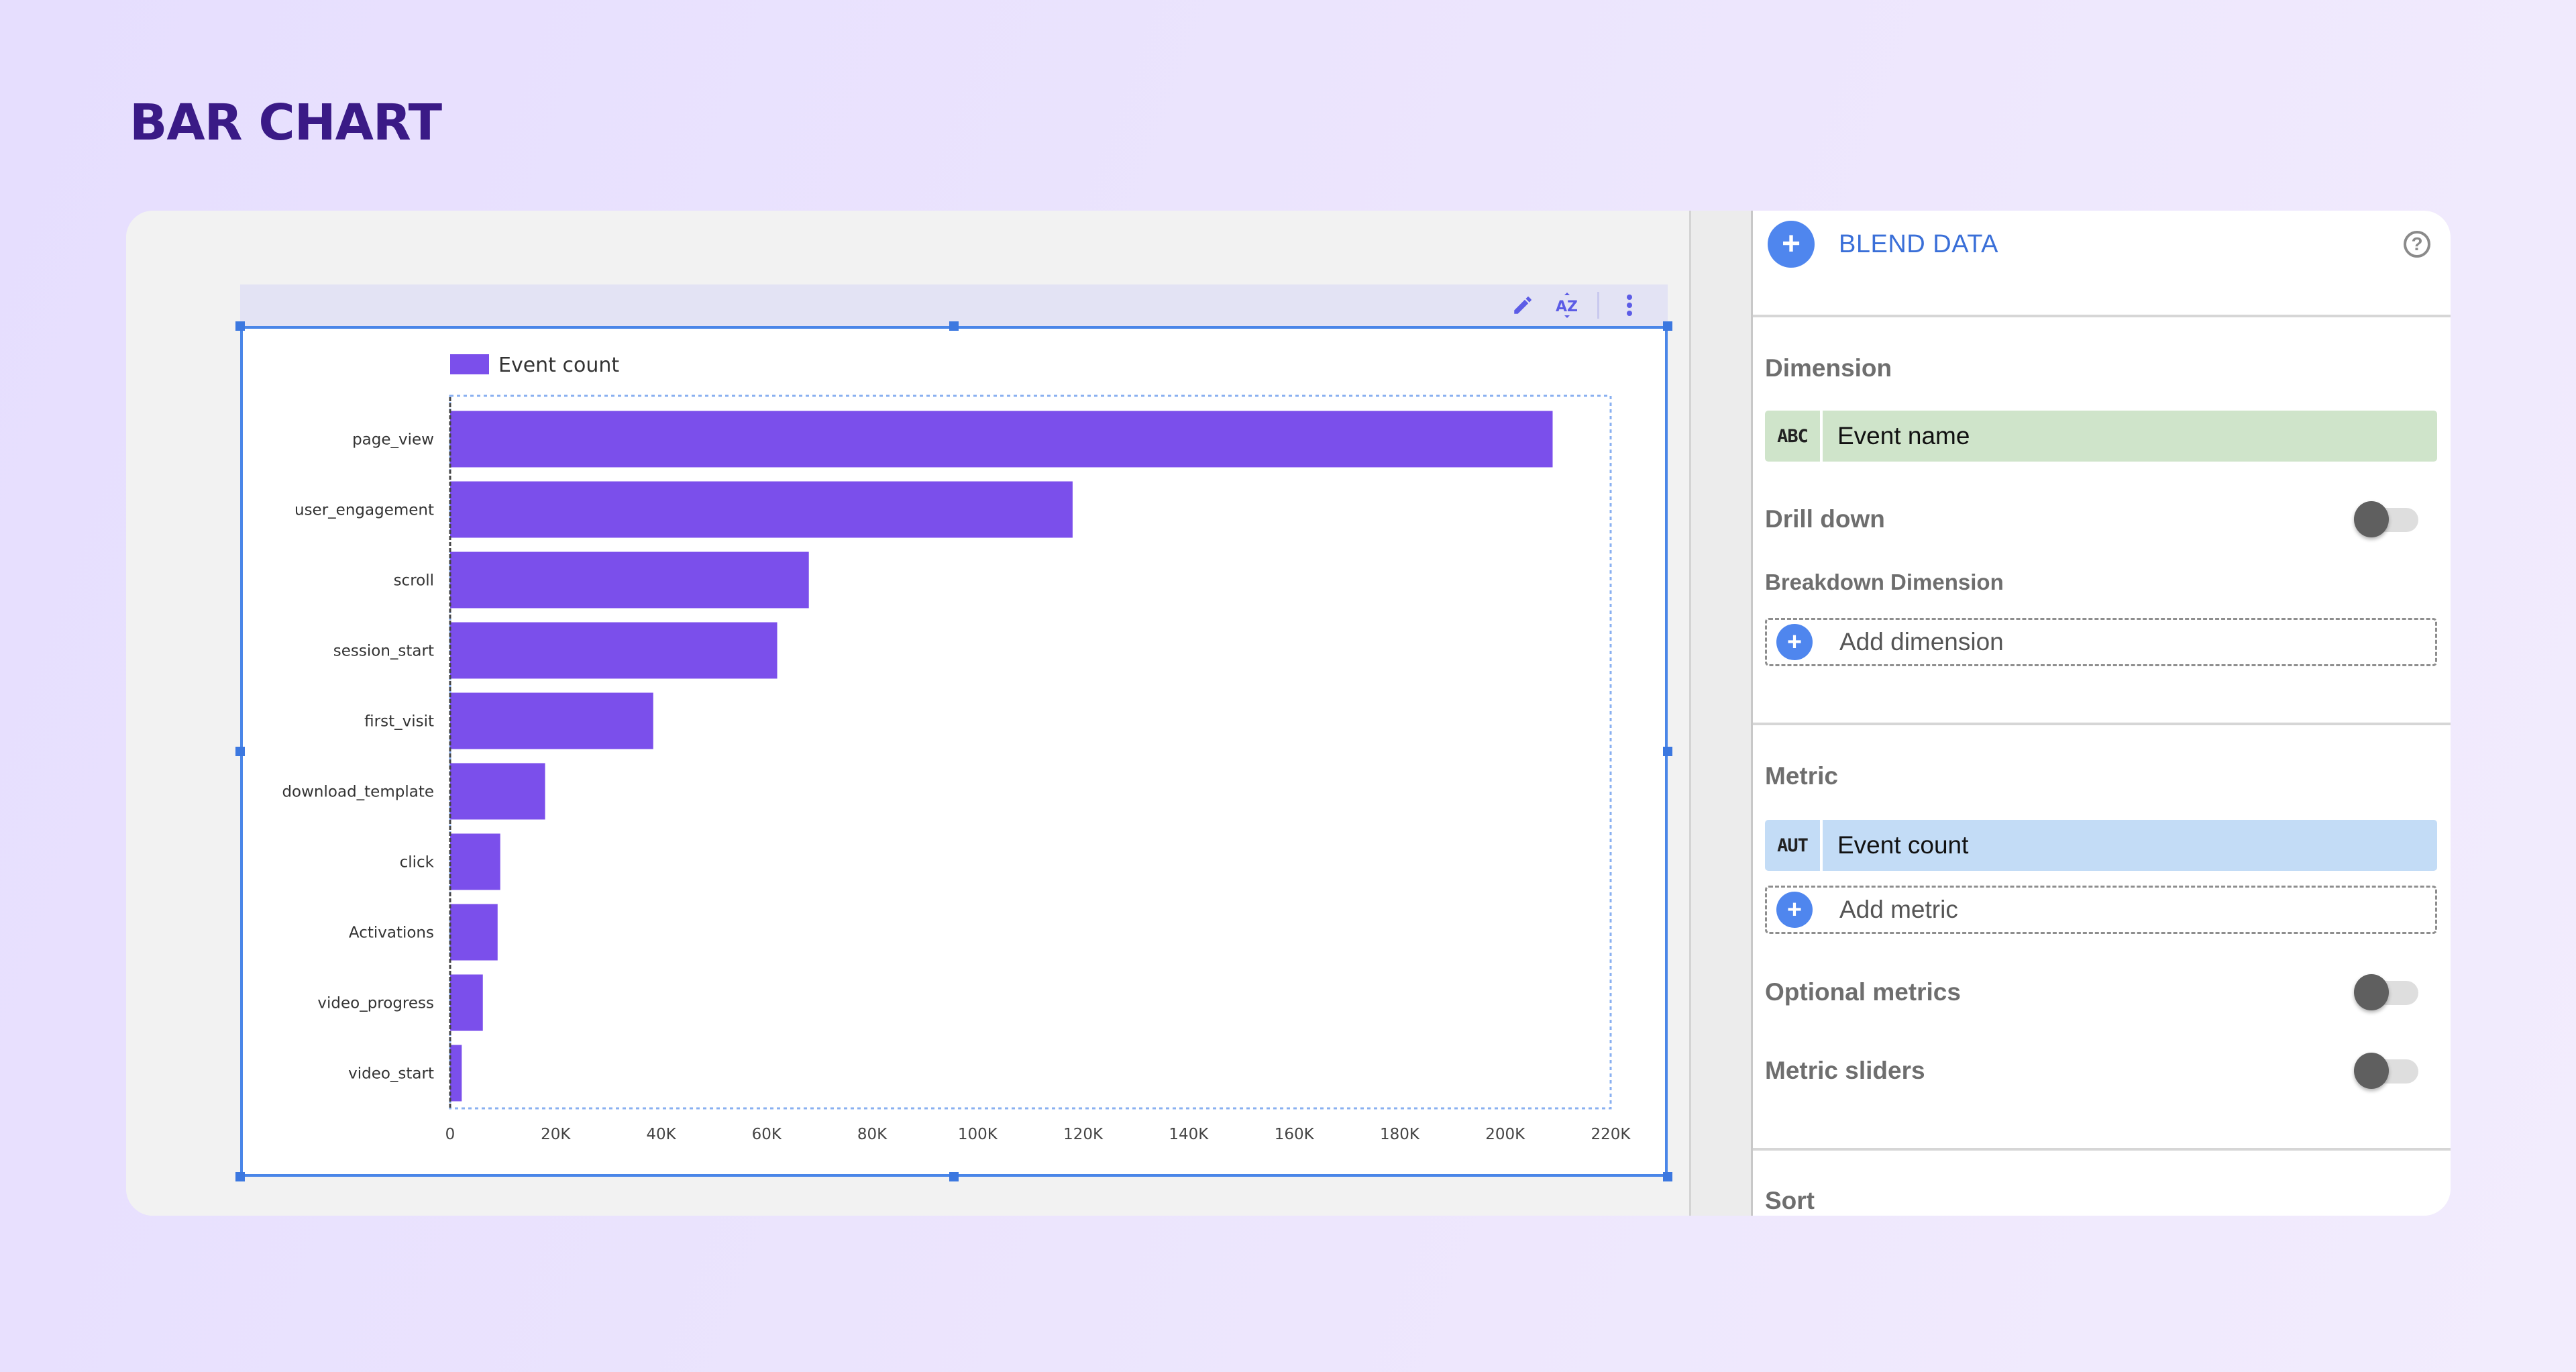  Describe the element at coordinates (1884, 582) in the screenshot. I see `breakdown-dimension-title: Breakdown Dimension` at that location.